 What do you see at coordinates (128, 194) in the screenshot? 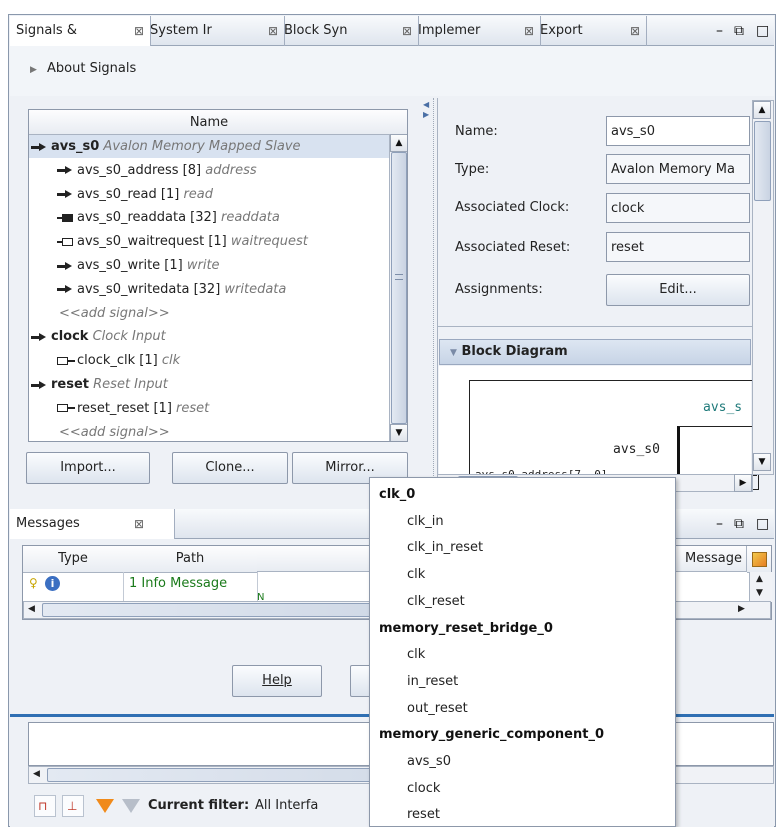
I see `signal-name: avs_s0_read [1]` at bounding box center [128, 194].